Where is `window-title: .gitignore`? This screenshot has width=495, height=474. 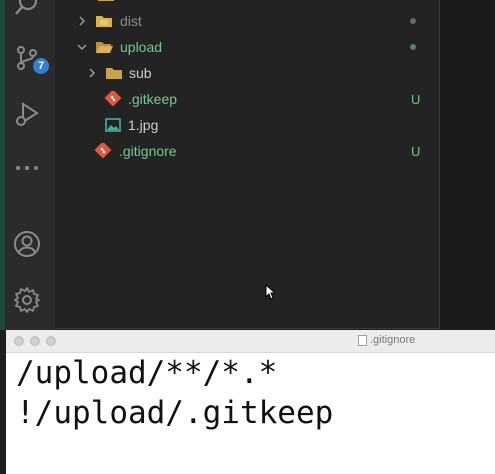
window-title: .gitignore is located at coordinates (393, 340).